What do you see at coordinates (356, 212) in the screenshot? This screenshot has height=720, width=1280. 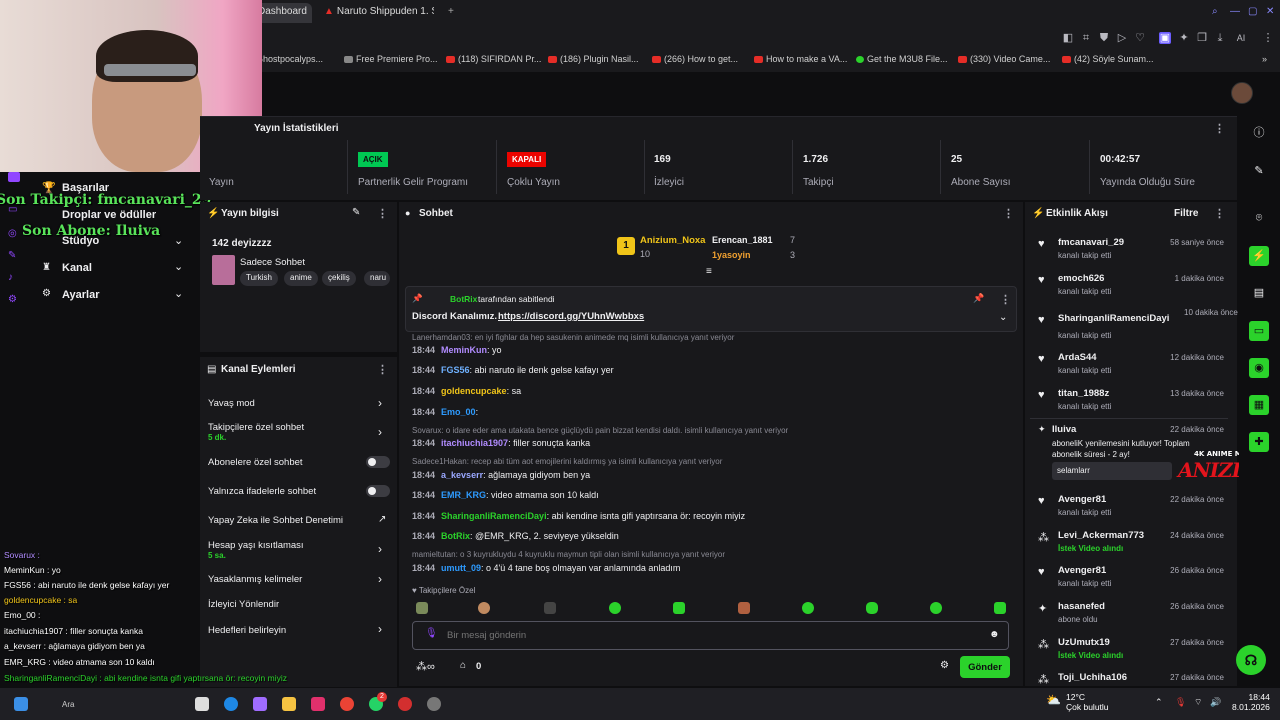 I see `edit-icon: ✎` at bounding box center [356, 212].